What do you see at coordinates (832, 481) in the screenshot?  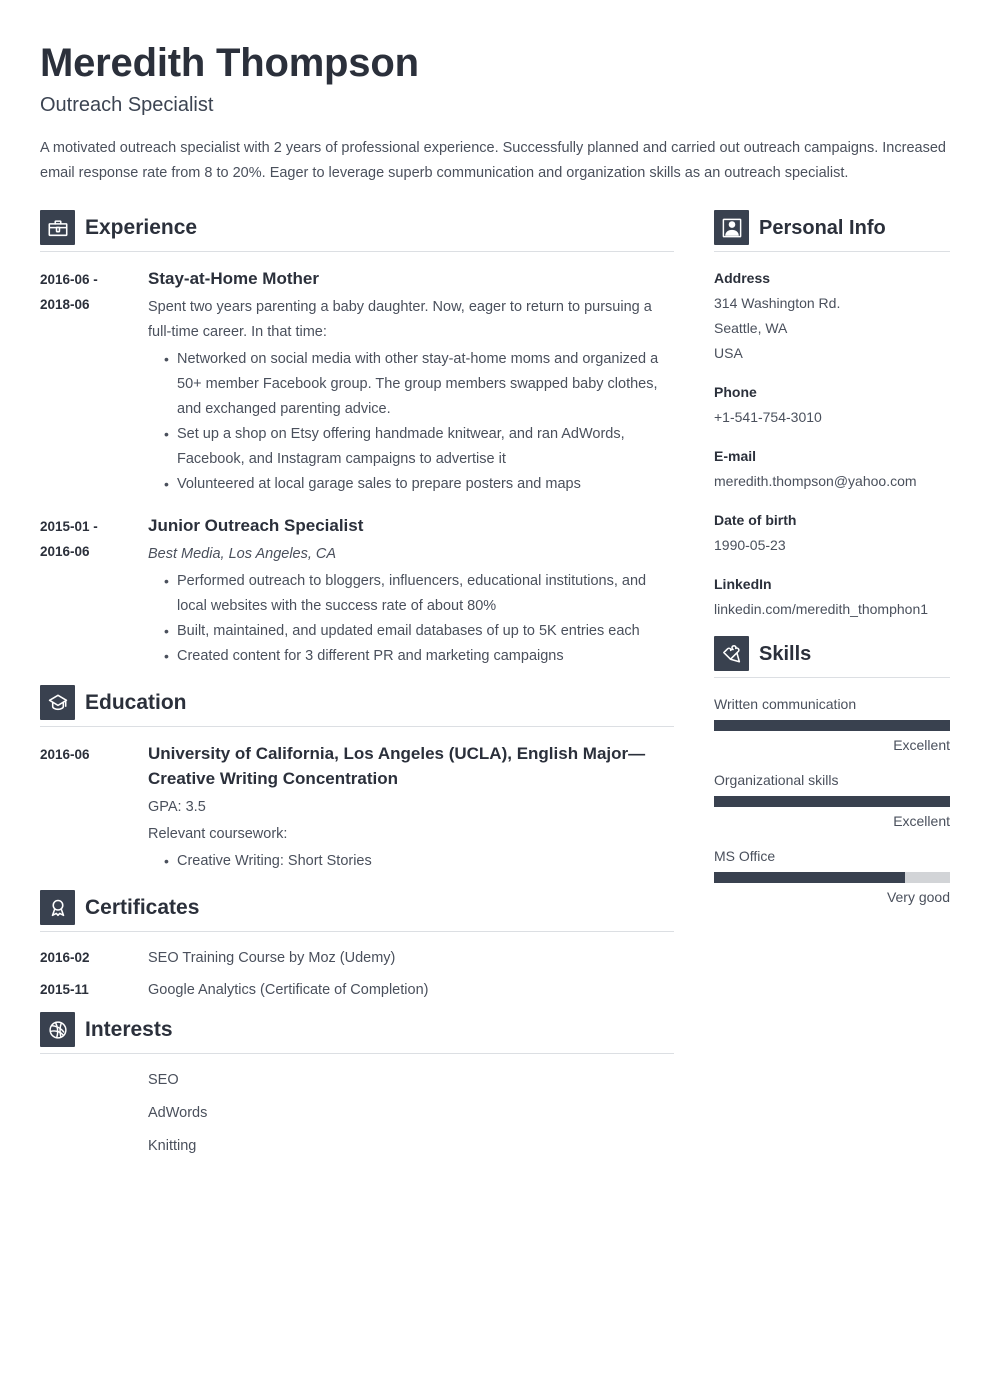 I see `info-value: meredith.thompson@yahoo.com` at bounding box center [832, 481].